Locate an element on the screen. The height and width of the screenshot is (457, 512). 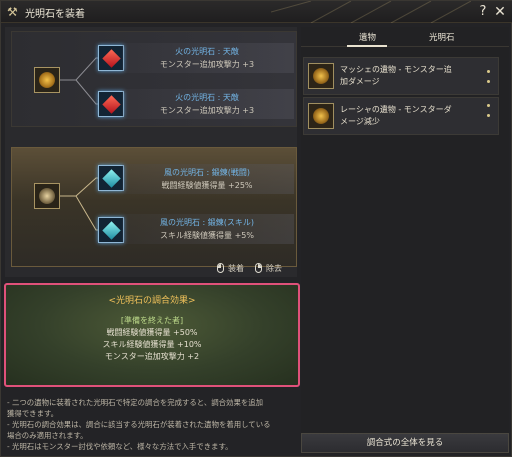
relic-list-item: マッシェの遺物 - モンスター追 加ダメージ is located at coordinates (401, 76).